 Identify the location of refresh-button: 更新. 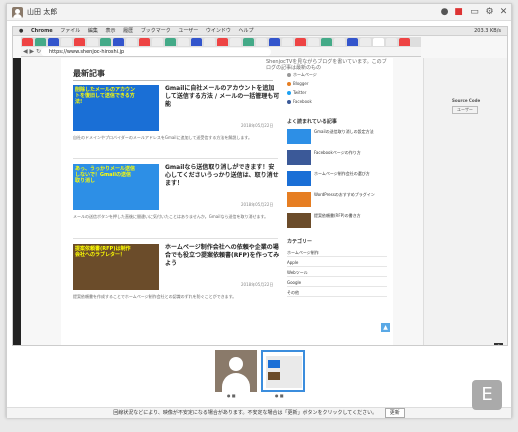
(394, 413).